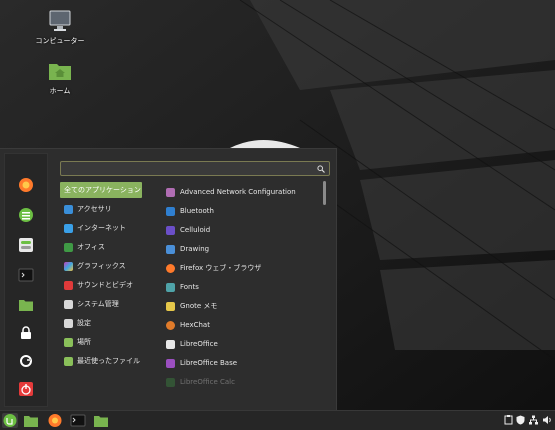 The image size is (555, 430). I want to click on panel-launcher-firefox, so click(55, 420).